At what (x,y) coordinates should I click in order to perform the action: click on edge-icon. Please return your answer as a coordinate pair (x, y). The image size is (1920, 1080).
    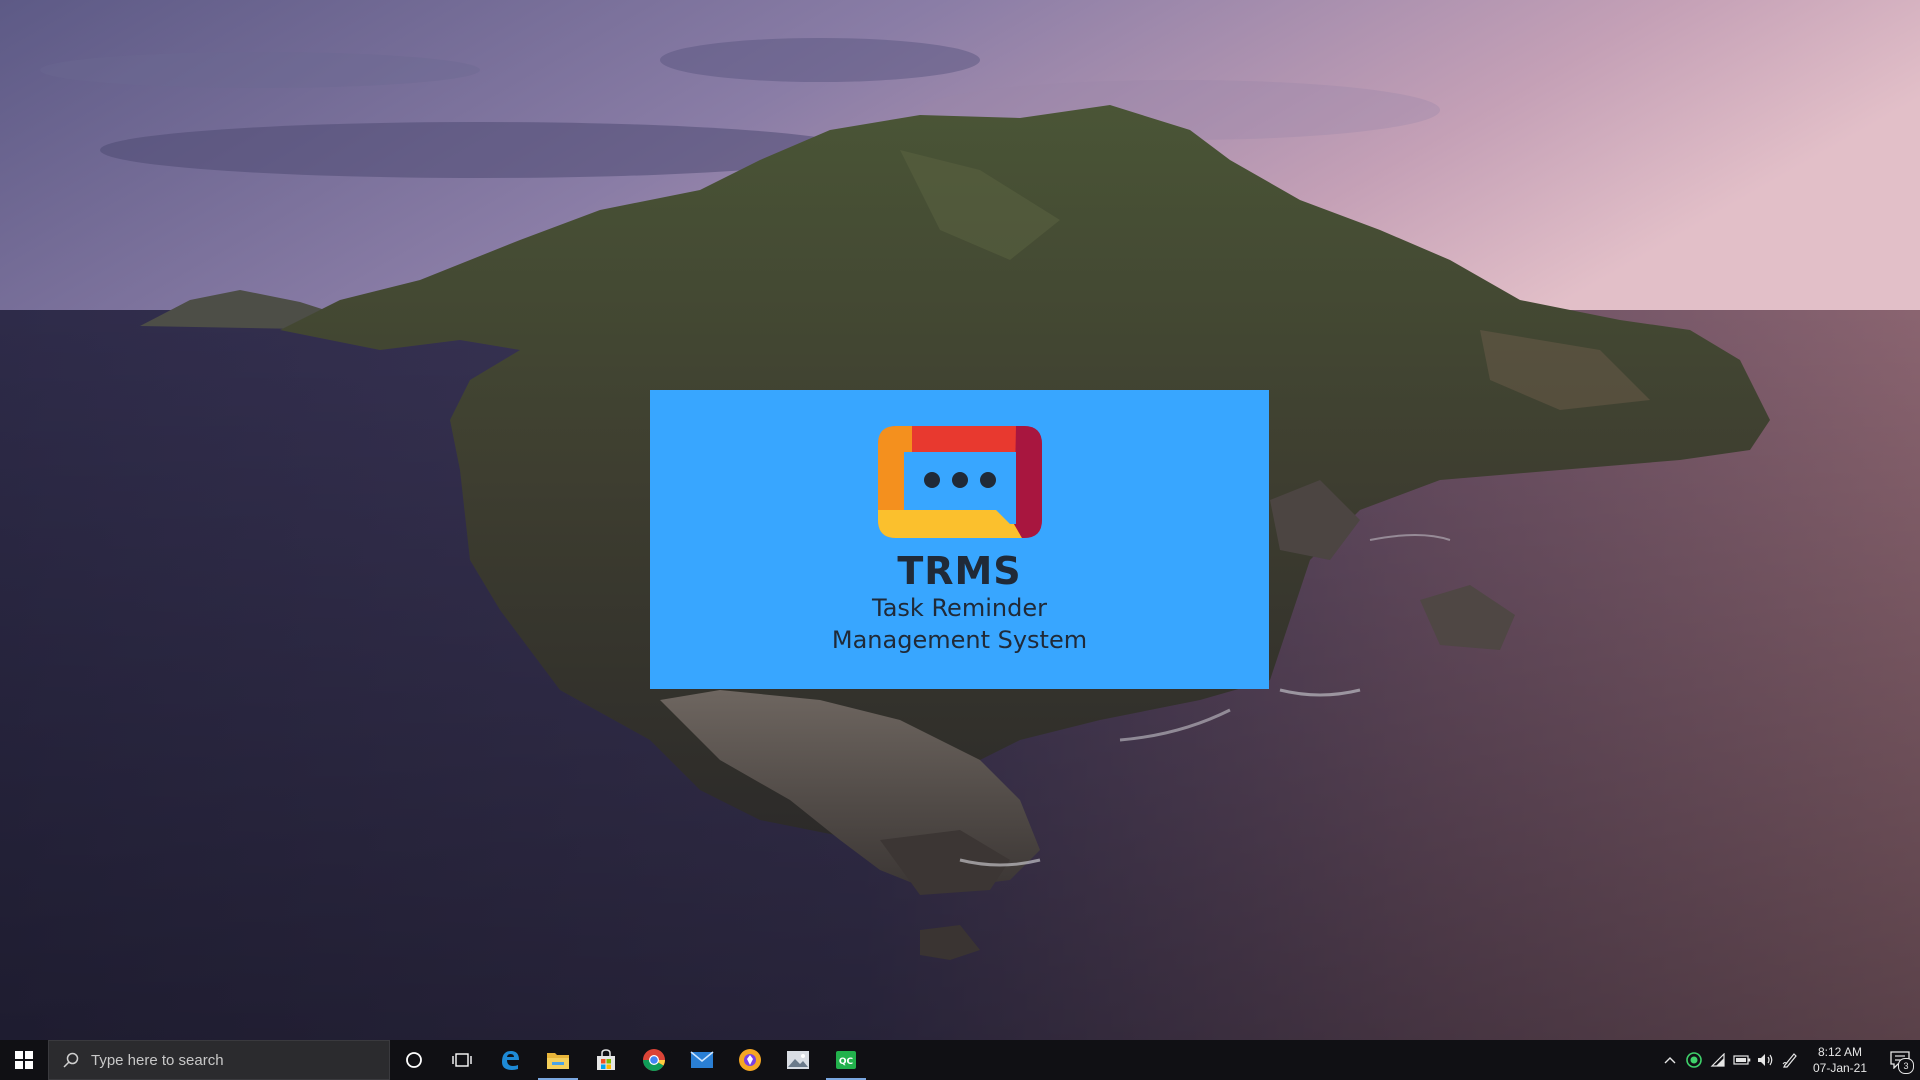
    Looking at the image, I should click on (510, 1060).